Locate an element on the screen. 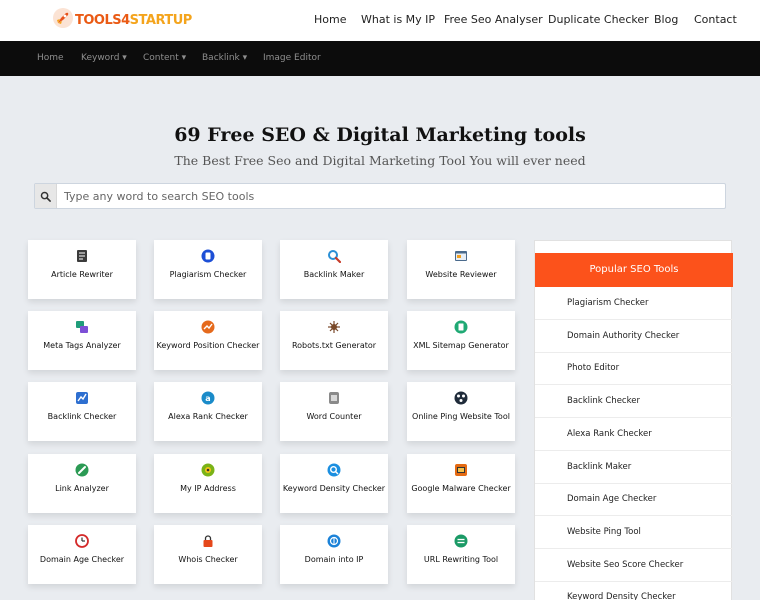 This screenshot has width=760, height=600. tool-card-link-analyzer: Link Analyzer is located at coordinates (82, 483).